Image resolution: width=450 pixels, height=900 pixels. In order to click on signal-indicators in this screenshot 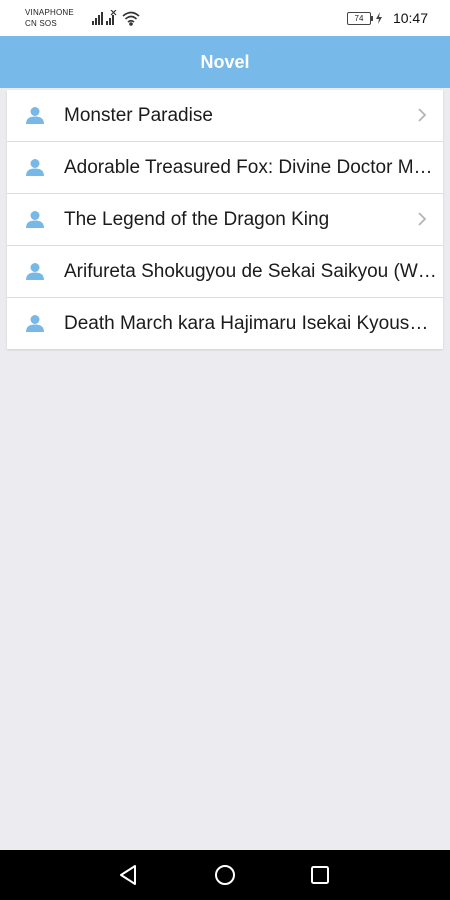, I will do `click(122, 17)`.